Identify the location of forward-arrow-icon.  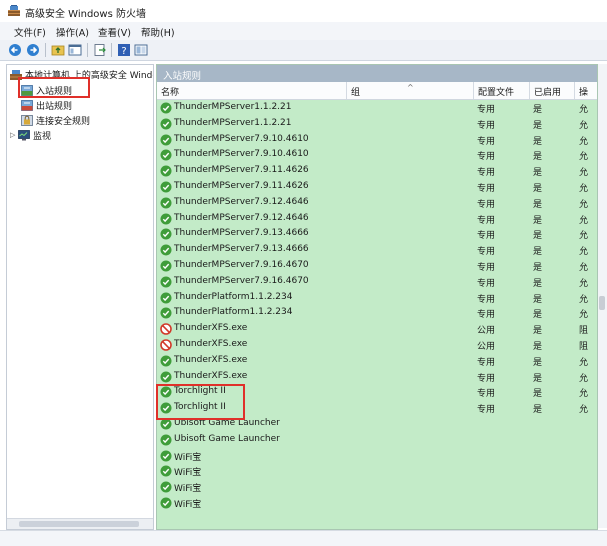
(33, 50).